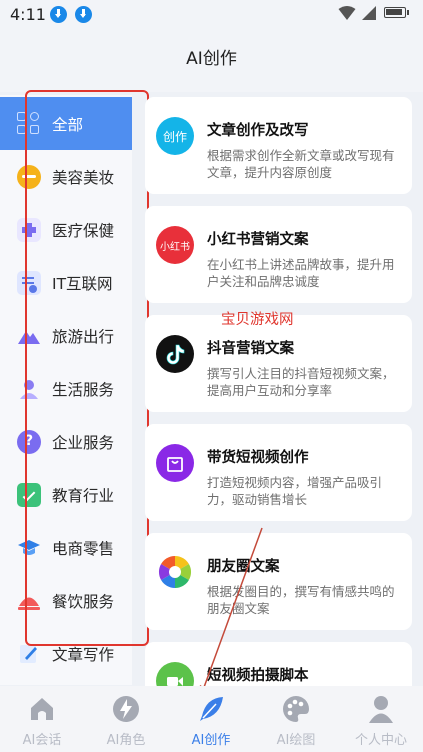  Describe the element at coordinates (257, 320) in the screenshot. I see `watermark-text: 宝贝游戏网` at that location.